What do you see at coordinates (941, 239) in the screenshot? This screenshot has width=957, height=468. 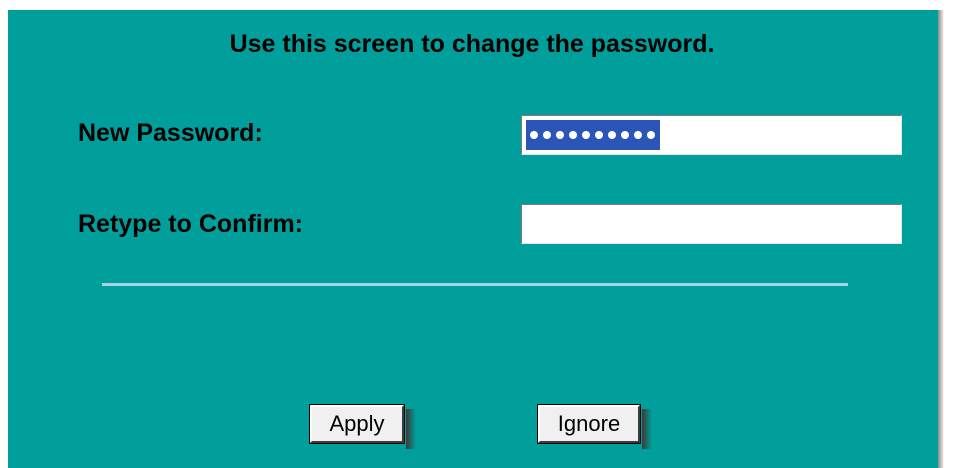 I see `panel-shadow` at bounding box center [941, 239].